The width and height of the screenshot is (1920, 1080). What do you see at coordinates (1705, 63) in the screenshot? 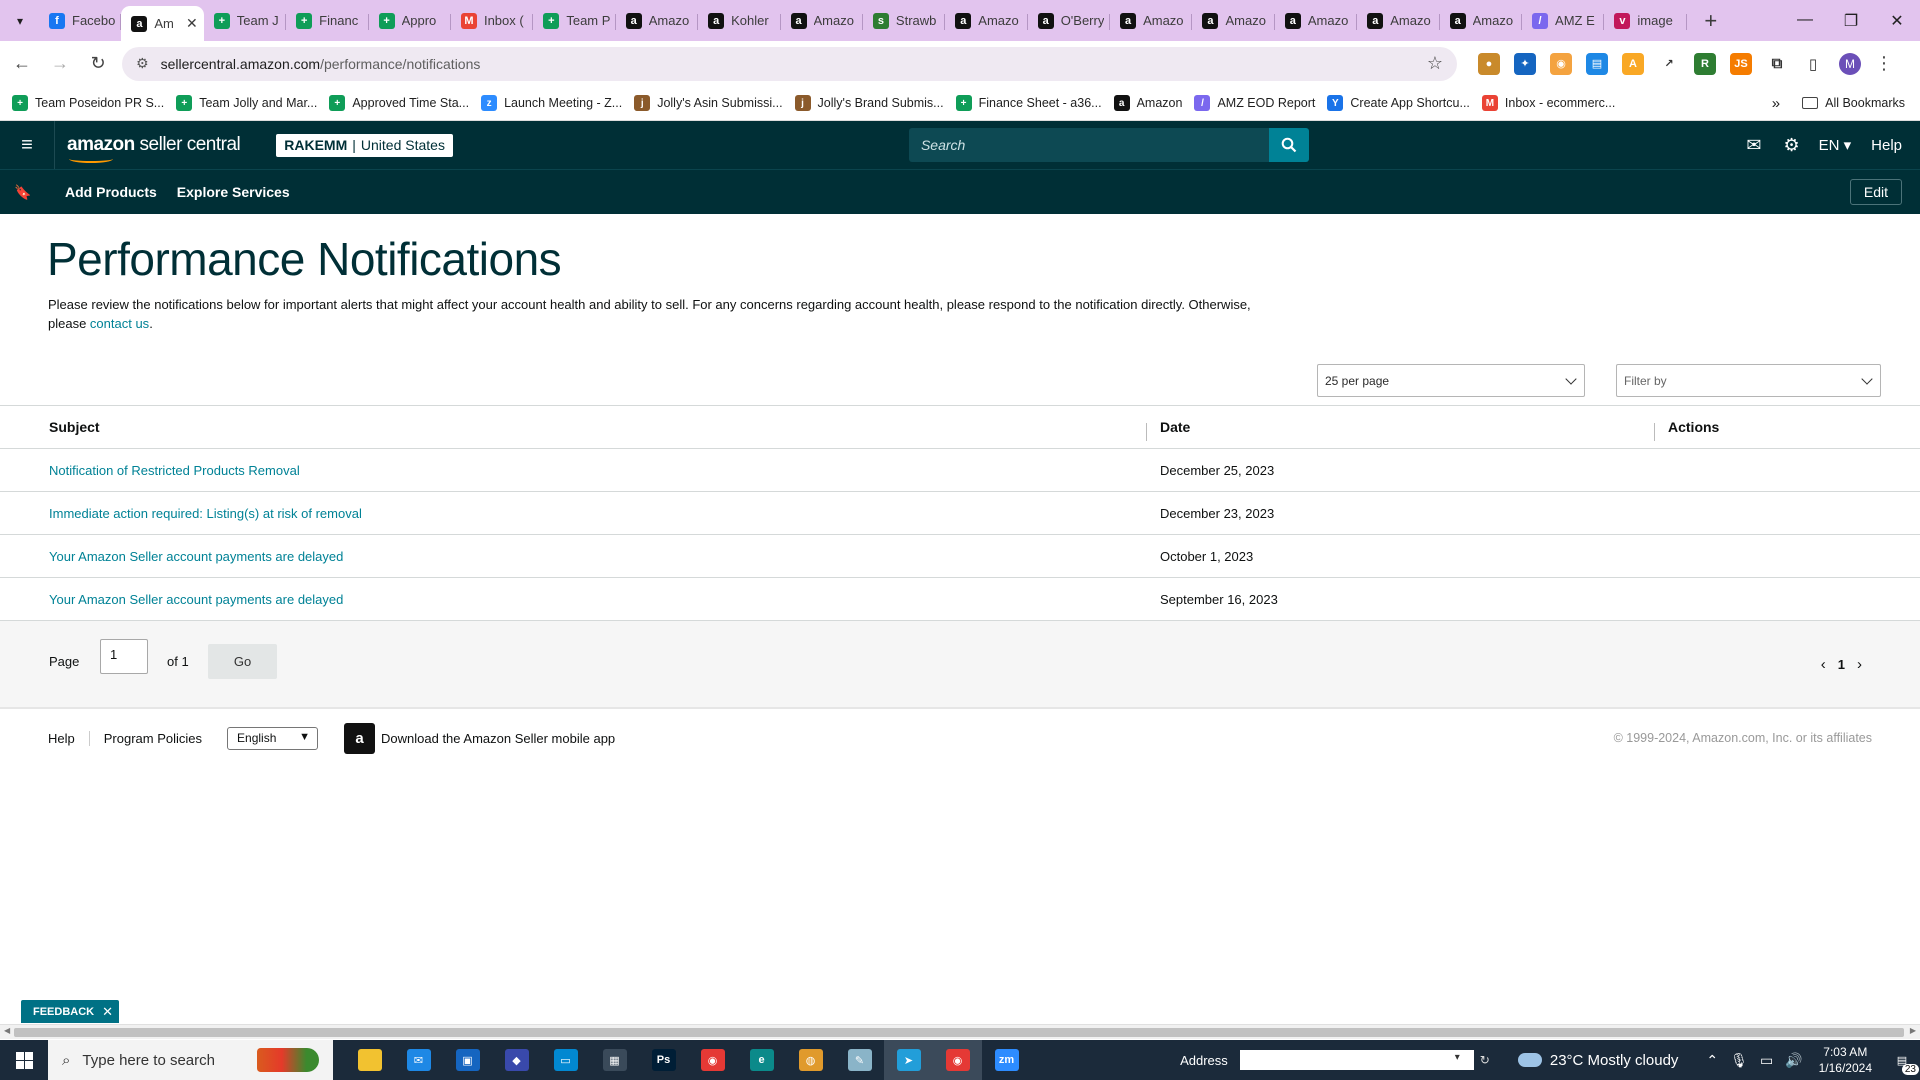
I see `extension-icon: R` at bounding box center [1705, 63].